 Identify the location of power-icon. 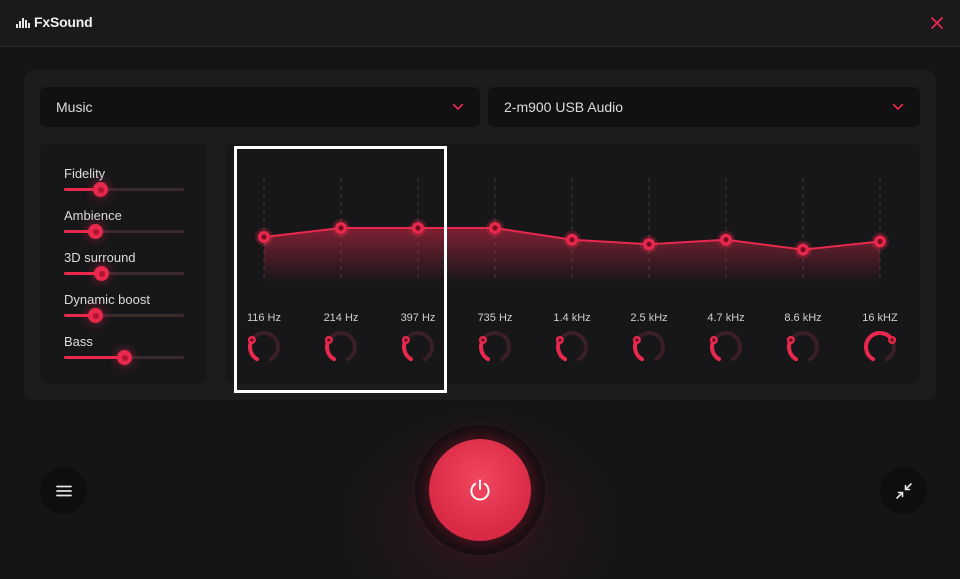
(480, 490).